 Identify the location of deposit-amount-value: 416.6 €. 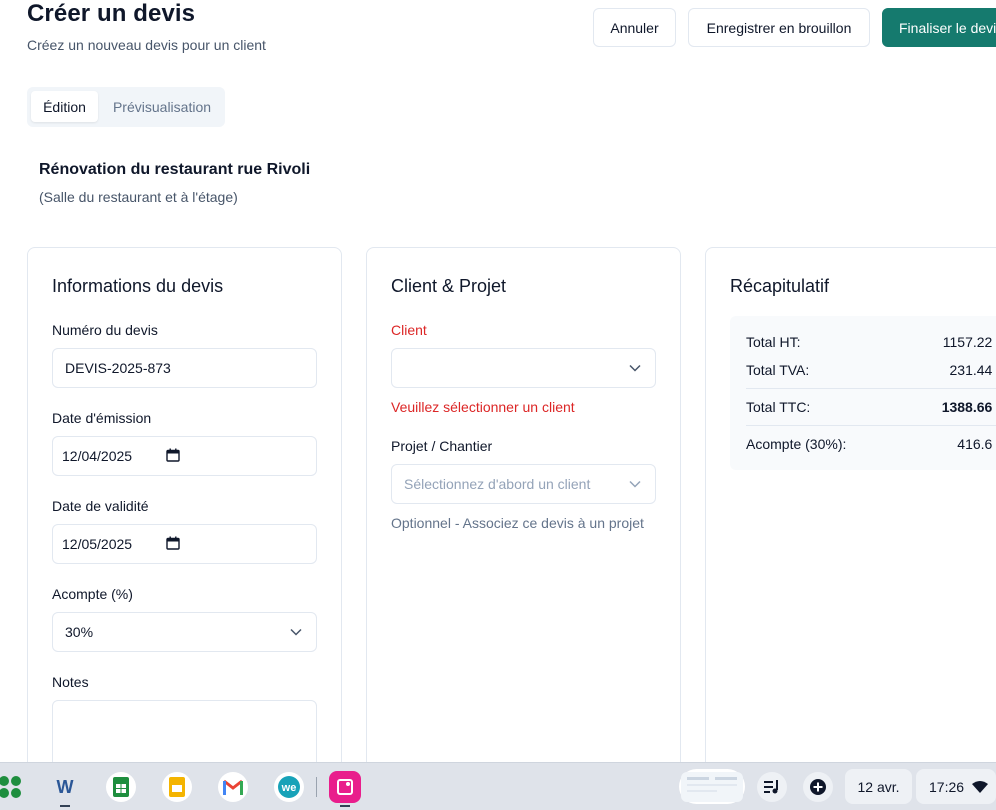
(976, 444).